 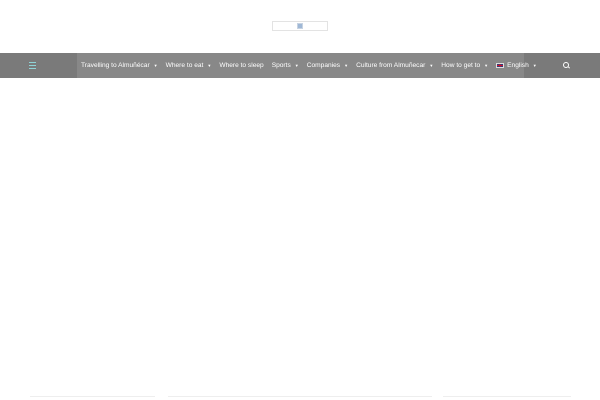 I want to click on site-logo, so click(x=300, y=26).